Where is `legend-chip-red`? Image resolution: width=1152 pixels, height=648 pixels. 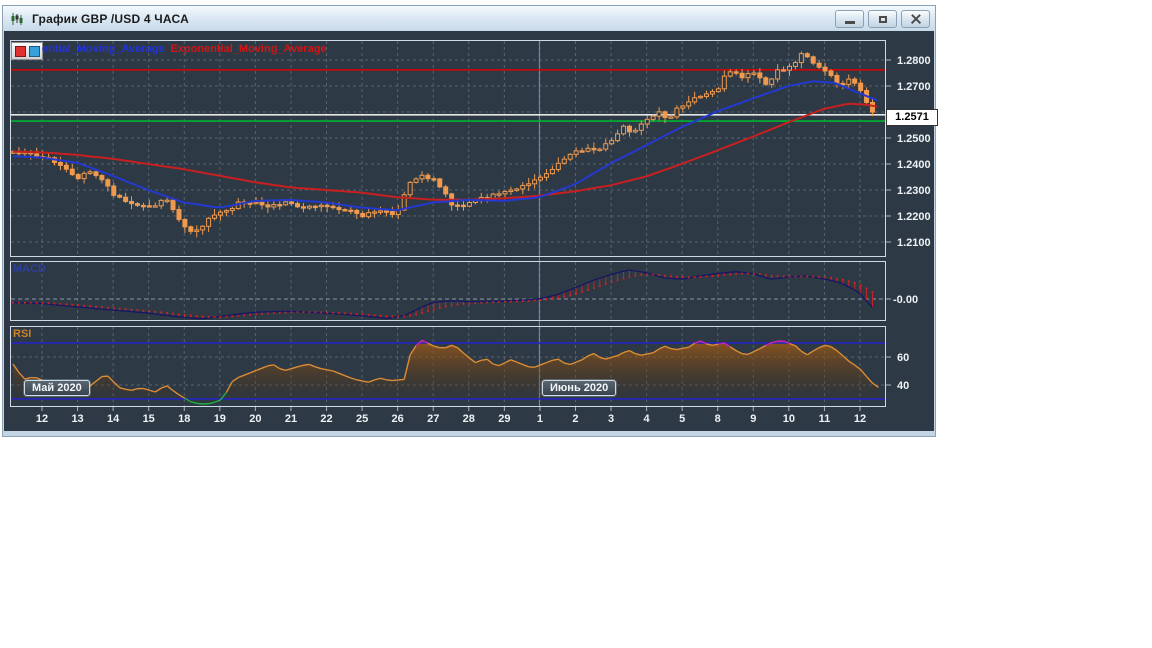
legend-chip-red is located at coordinates (20, 51).